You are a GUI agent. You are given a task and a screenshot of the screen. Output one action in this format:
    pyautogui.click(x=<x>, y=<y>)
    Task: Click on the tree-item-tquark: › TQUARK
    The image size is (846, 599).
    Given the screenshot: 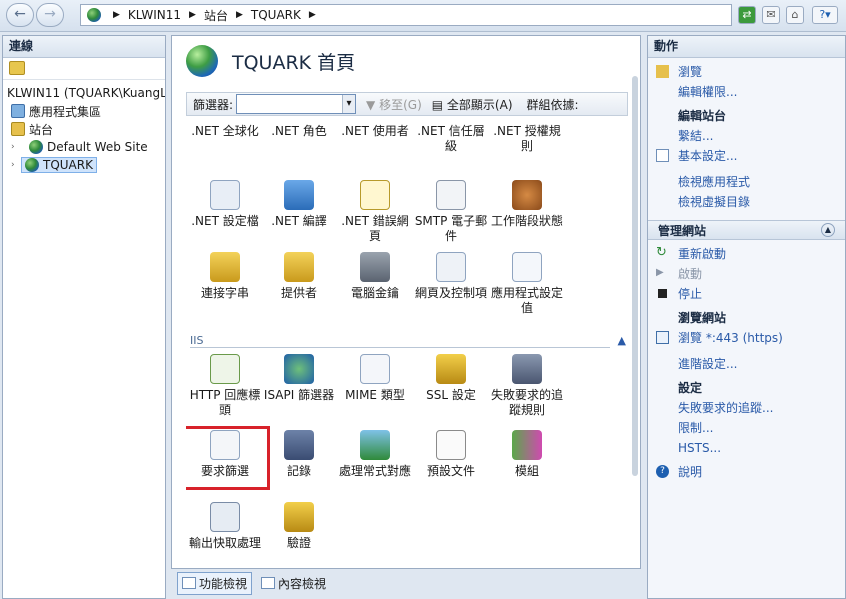 What is the action you would take?
    pyautogui.click(x=86, y=165)
    